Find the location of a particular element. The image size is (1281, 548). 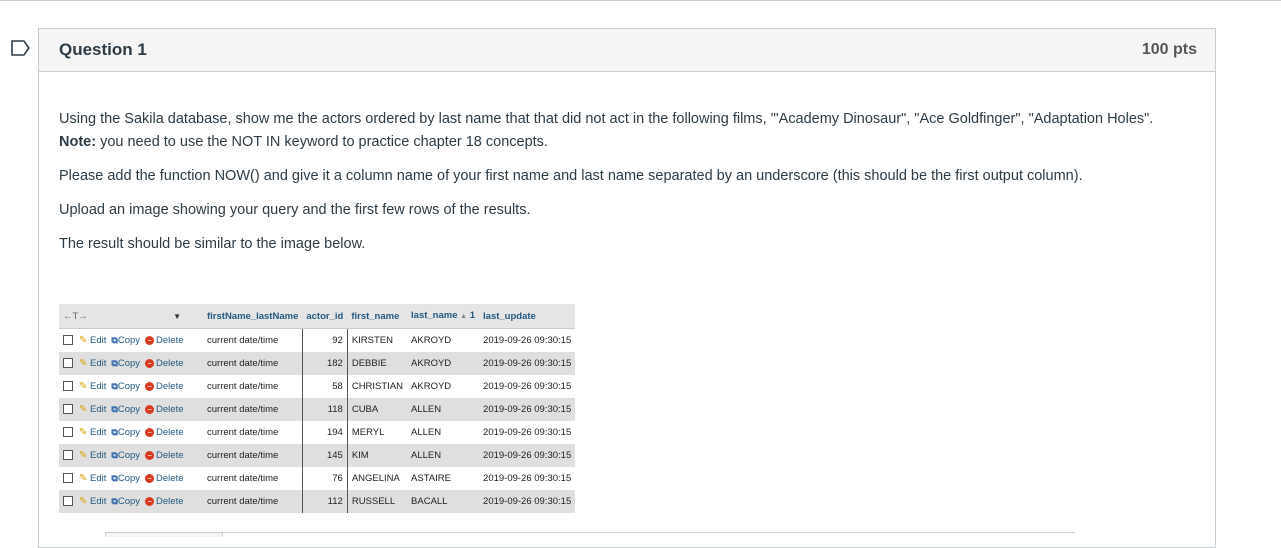

sort-order-number: 1 is located at coordinates (472, 315).